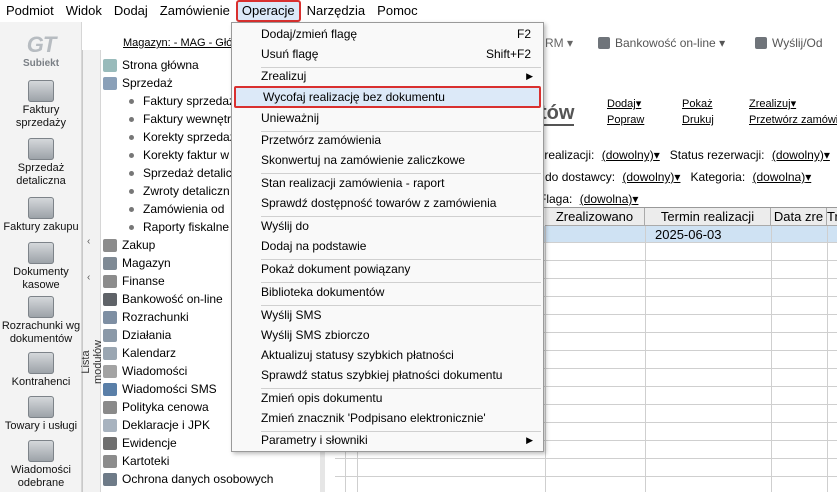  What do you see at coordinates (110, 461) in the screenshot?
I see `index-cards-icon` at bounding box center [110, 461].